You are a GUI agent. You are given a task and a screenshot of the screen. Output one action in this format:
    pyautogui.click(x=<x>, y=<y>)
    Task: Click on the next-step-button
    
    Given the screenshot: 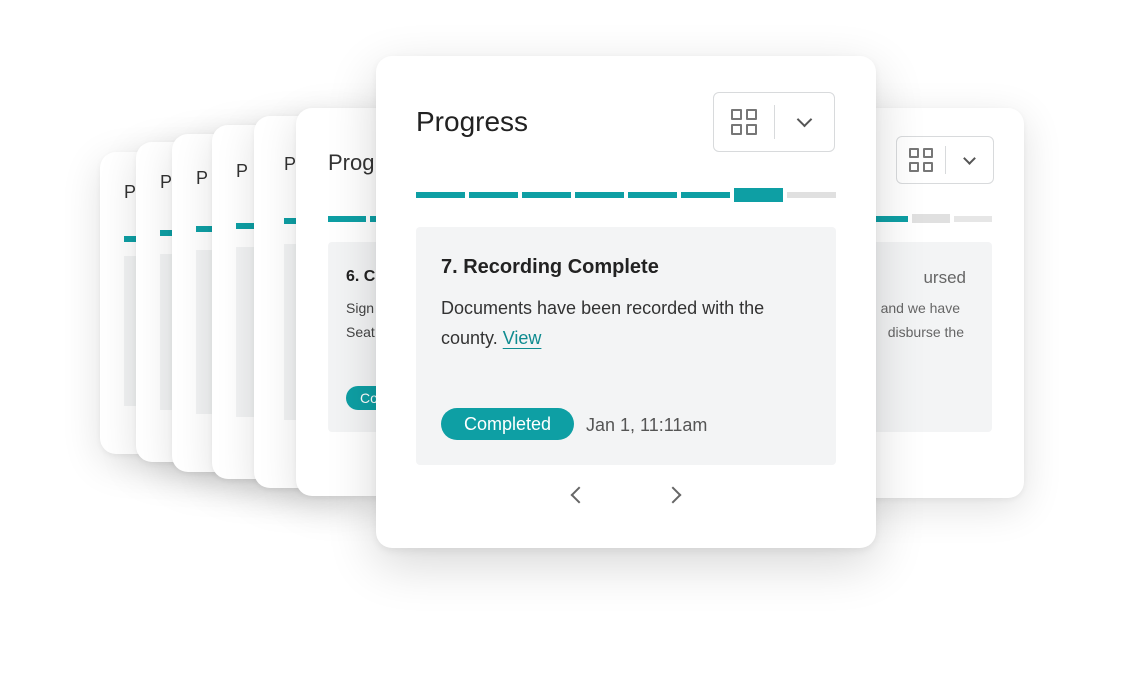 What is the action you would take?
    pyautogui.click(x=676, y=495)
    